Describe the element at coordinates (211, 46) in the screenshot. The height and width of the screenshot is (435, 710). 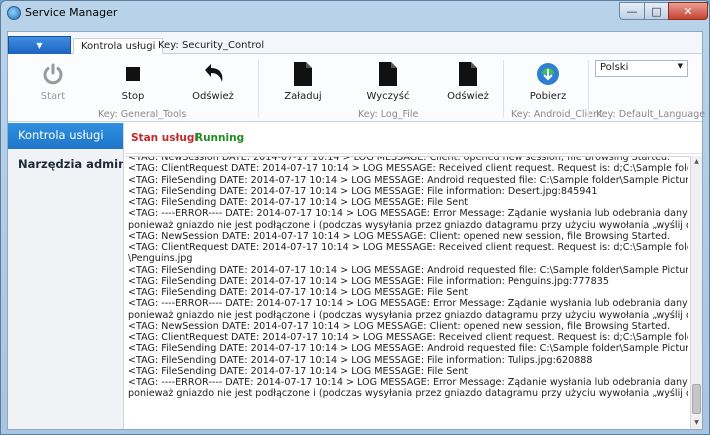
I see `tab-security-control: Key: Security_Control` at that location.